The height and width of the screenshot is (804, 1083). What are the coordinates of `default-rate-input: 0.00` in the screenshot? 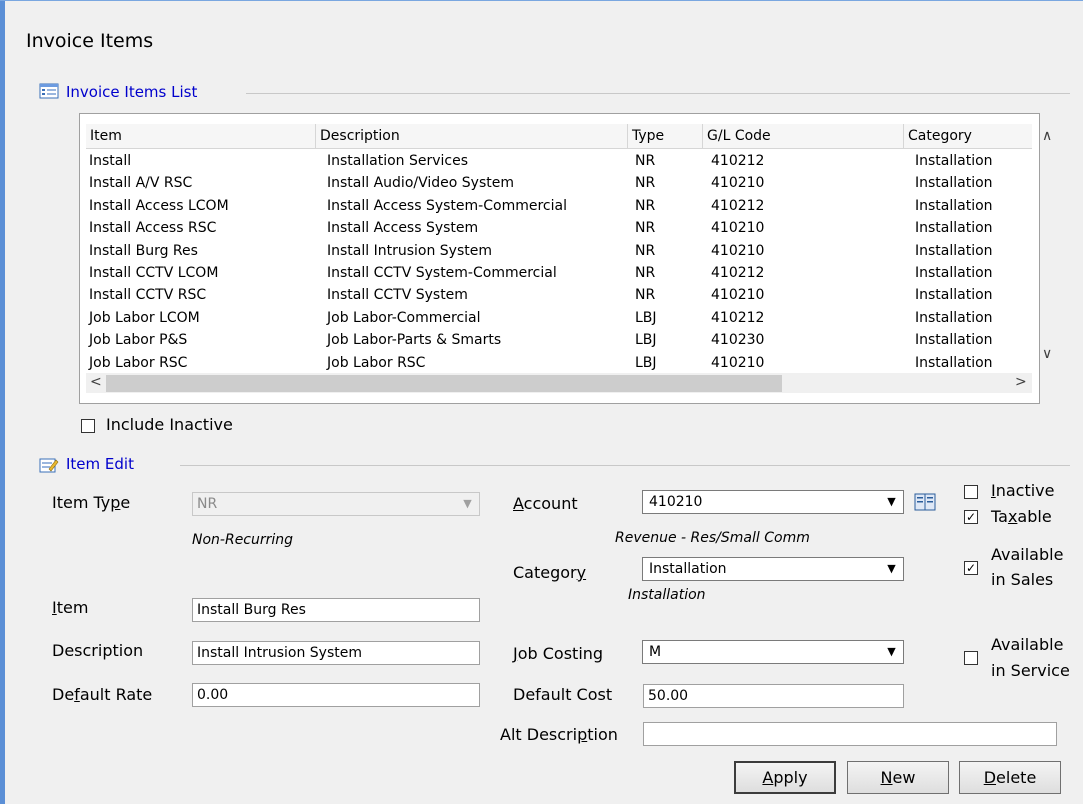 It's located at (336, 695).